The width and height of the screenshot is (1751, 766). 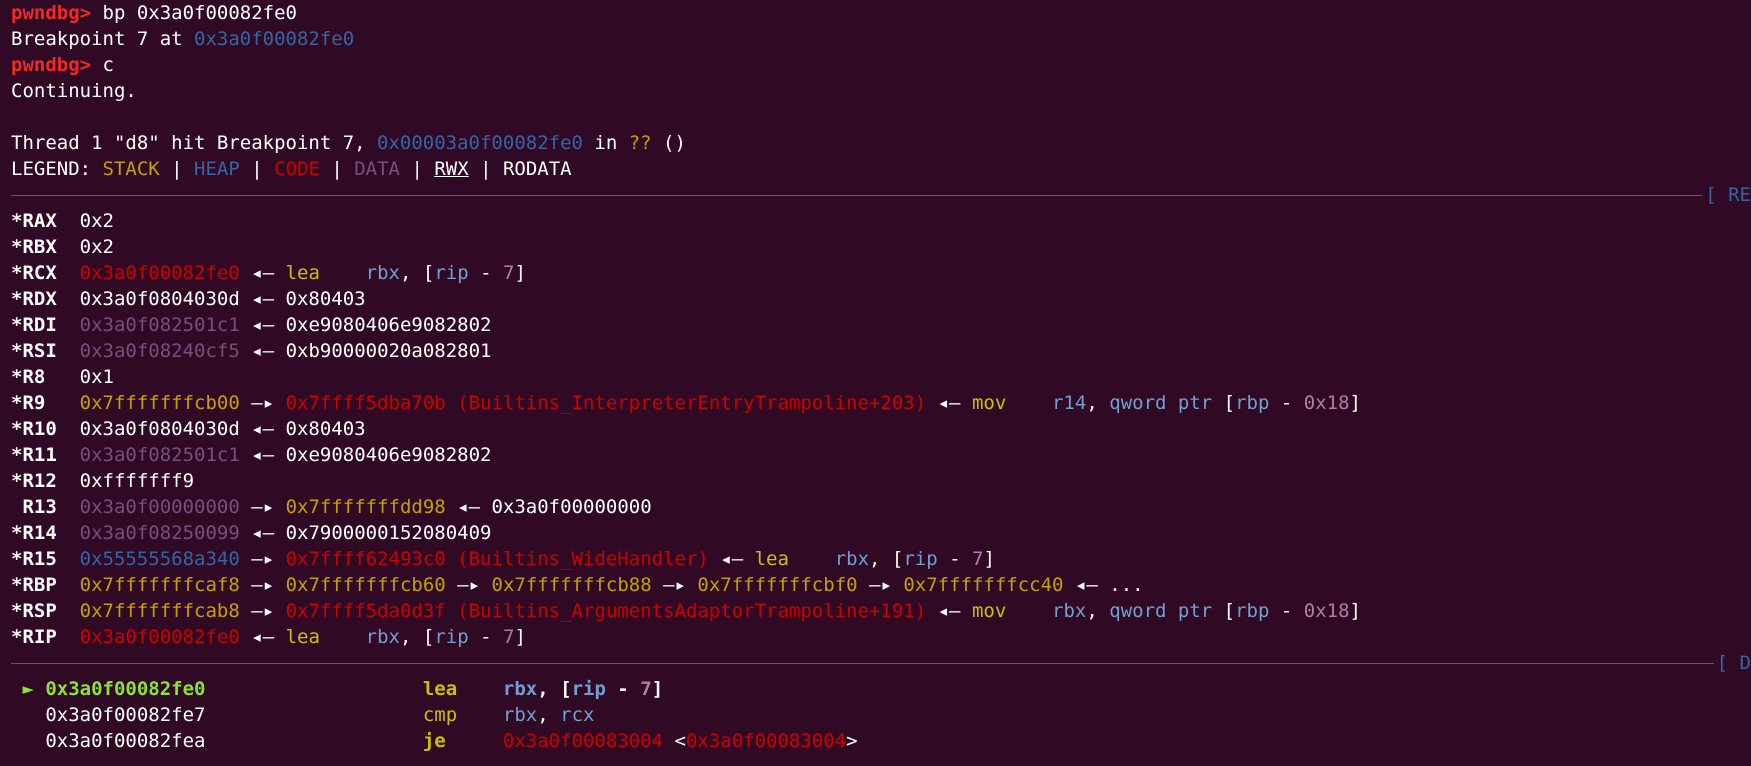 What do you see at coordinates (34, 351) in the screenshot?
I see `terminal-text: *RSI` at bounding box center [34, 351].